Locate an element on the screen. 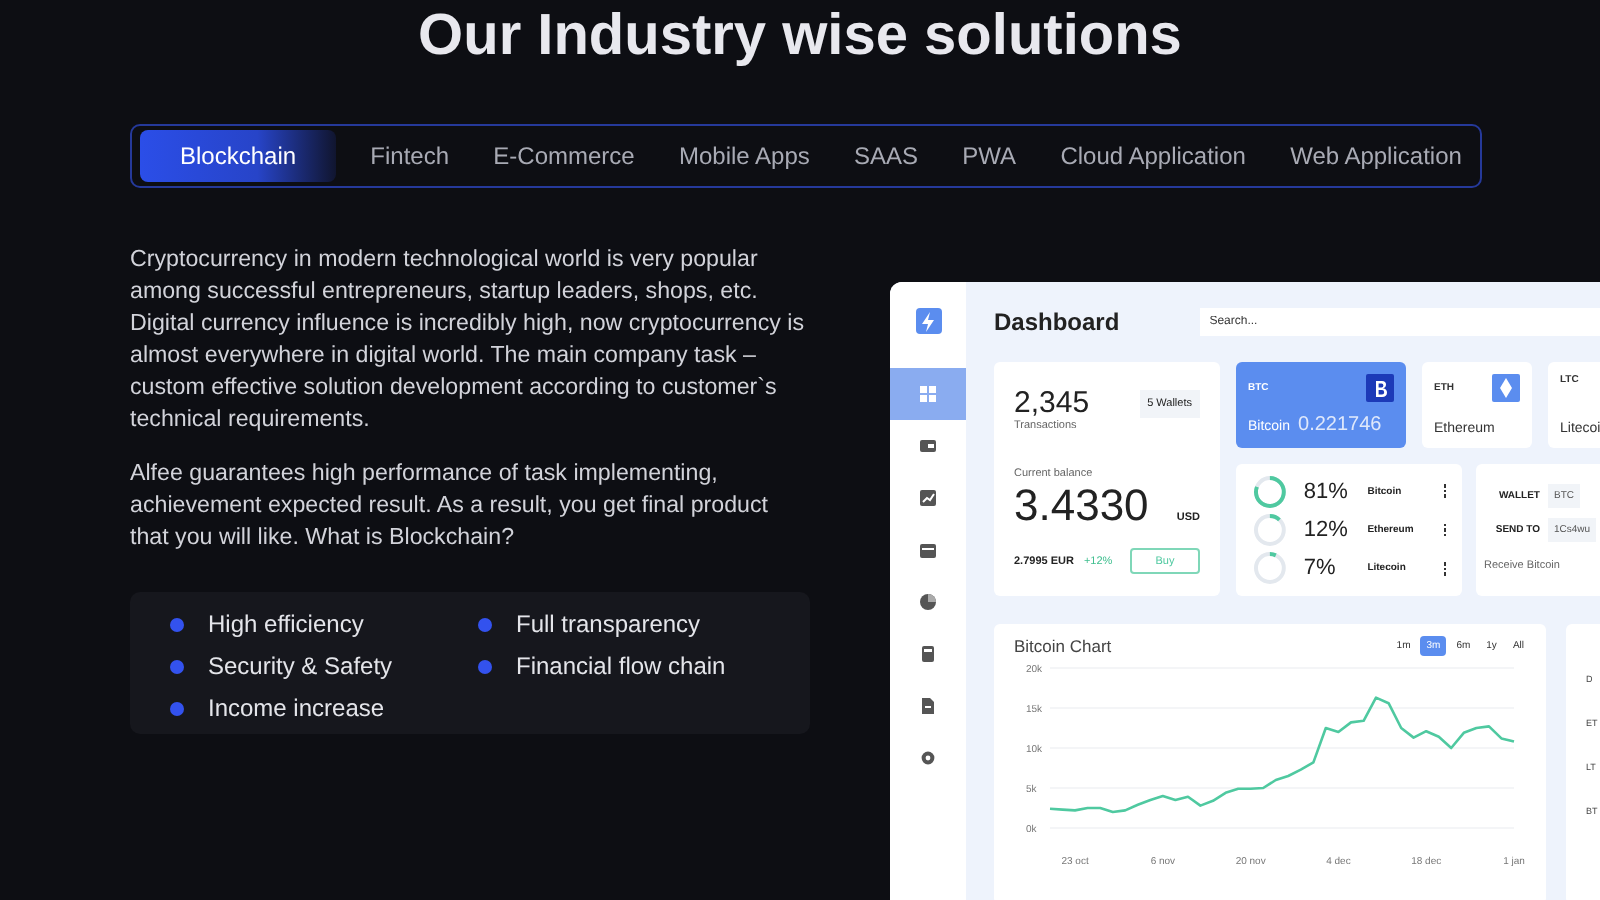 The height and width of the screenshot is (900, 1600). share-percent: 81% is located at coordinates (1326, 491).